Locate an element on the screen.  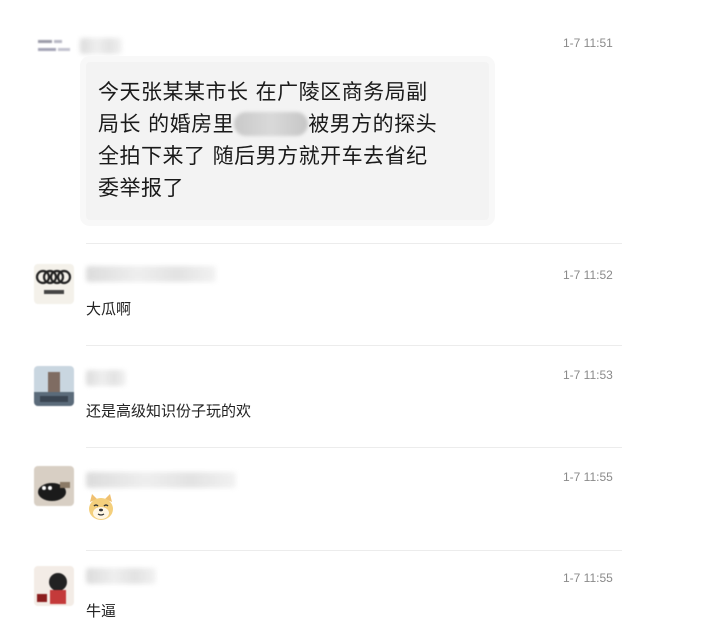
message-text-line: 局长 的婚房里 被男方的探头 is located at coordinates (268, 124).